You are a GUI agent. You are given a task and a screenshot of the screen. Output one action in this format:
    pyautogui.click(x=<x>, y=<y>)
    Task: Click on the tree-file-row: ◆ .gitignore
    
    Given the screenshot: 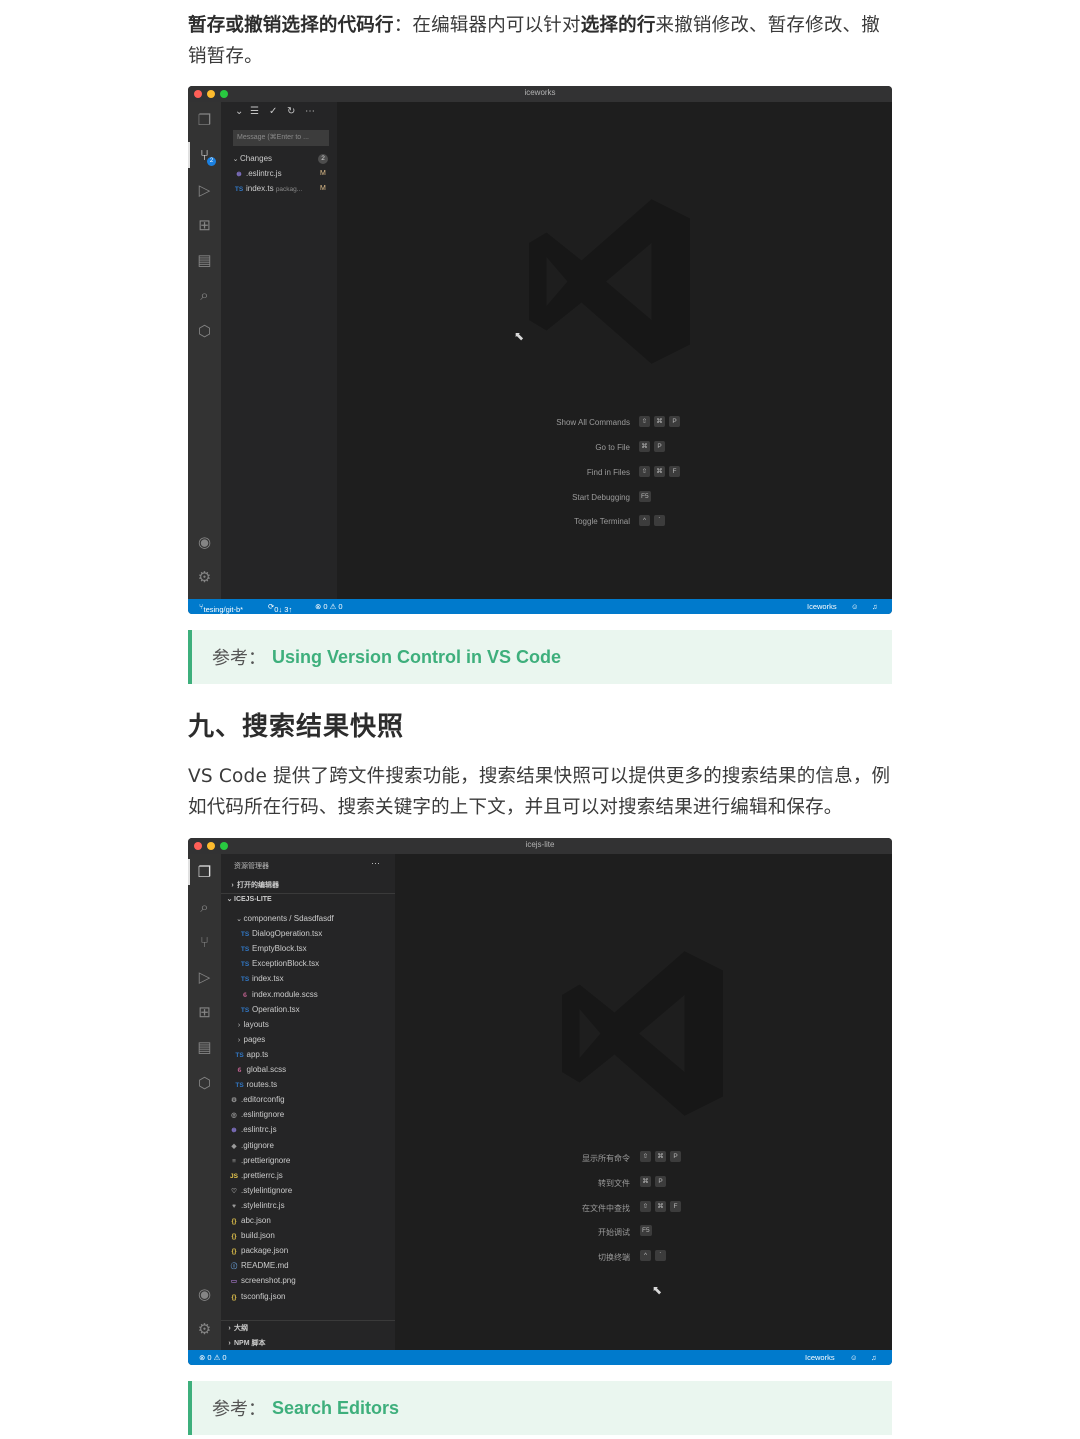 What is the action you would take?
    pyautogui.click(x=251, y=1146)
    